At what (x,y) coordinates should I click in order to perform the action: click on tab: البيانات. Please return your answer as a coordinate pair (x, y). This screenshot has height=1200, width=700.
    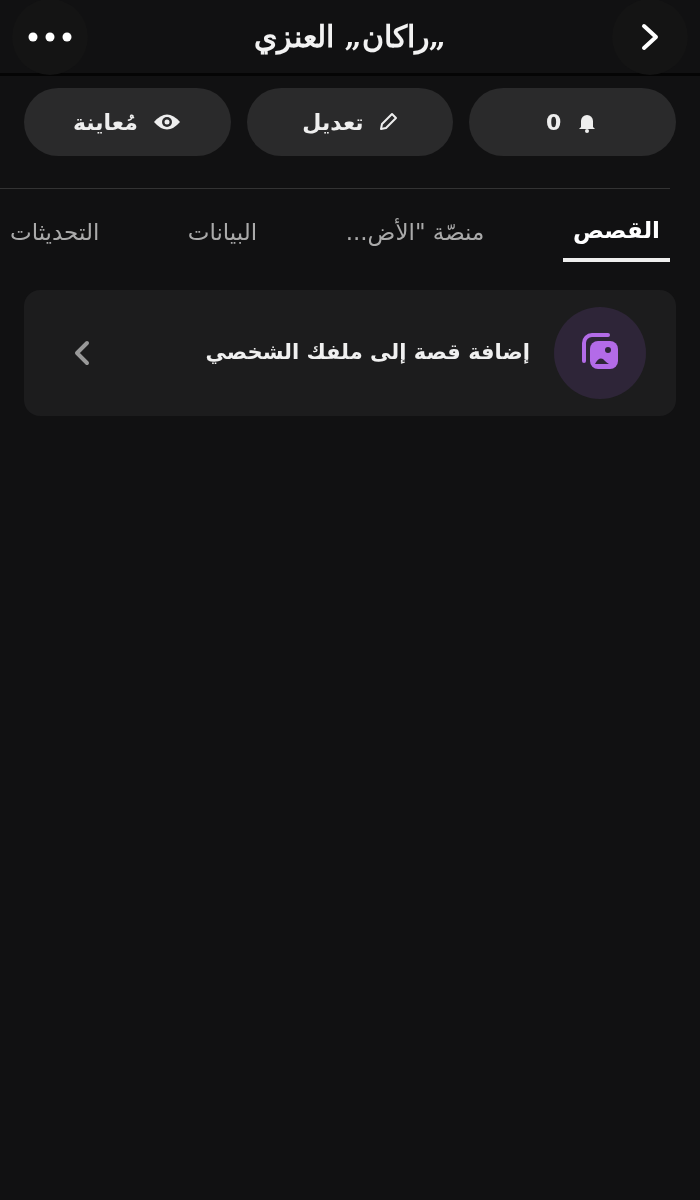
    Looking at the image, I should click on (222, 233).